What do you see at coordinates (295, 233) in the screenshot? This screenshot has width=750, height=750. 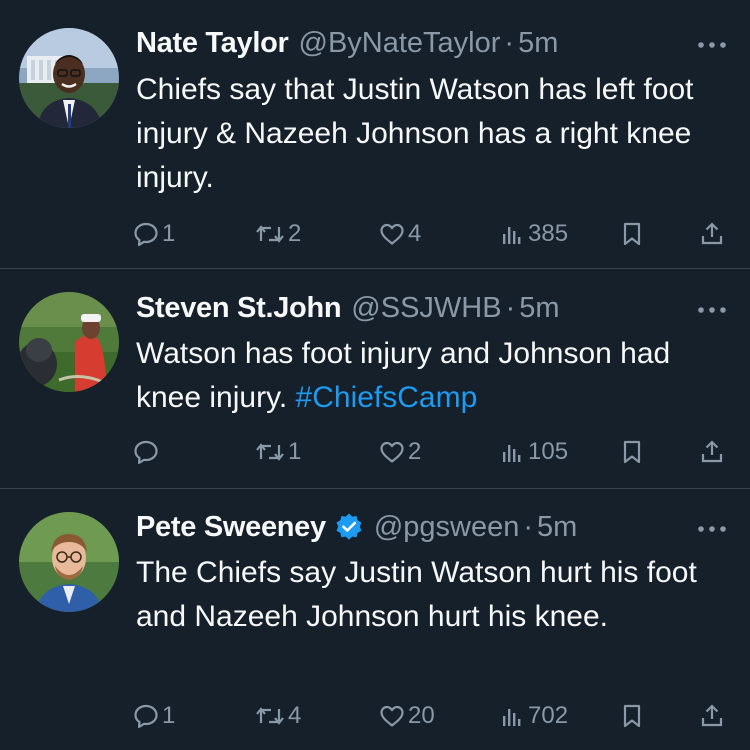 I see `retweet-count: 2` at bounding box center [295, 233].